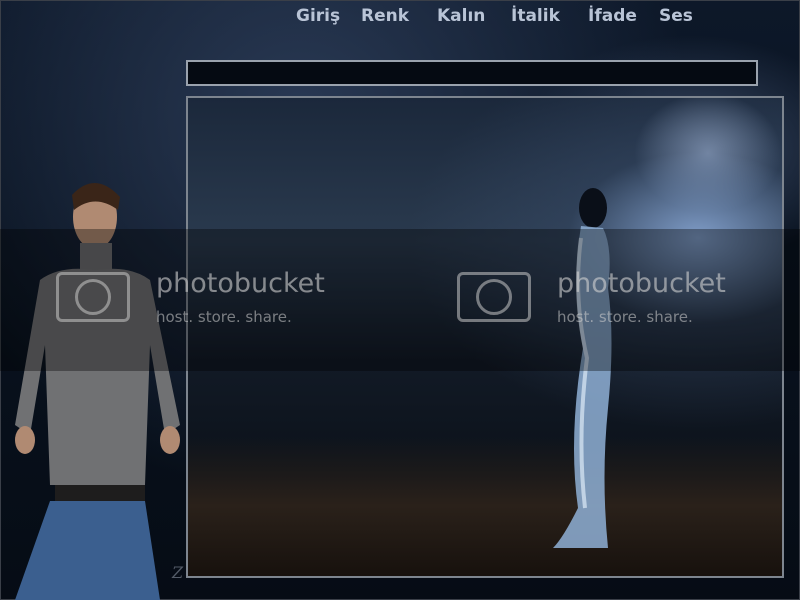 Image resolution: width=800 pixels, height=600 pixels. What do you see at coordinates (461, 16) in the screenshot?
I see `menu-item-kalin: Kalın` at bounding box center [461, 16].